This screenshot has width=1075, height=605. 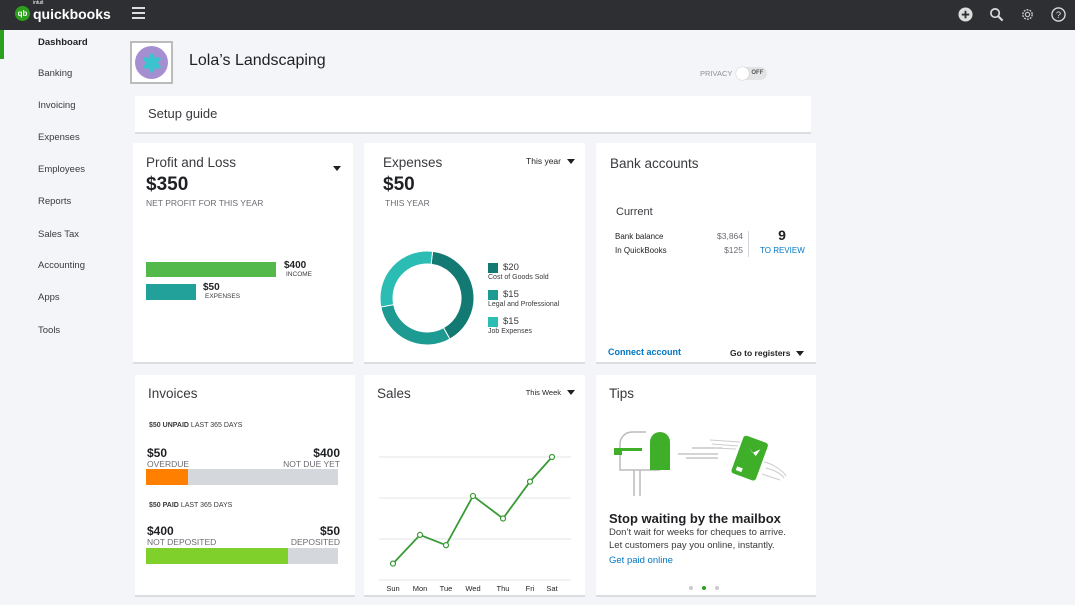 What do you see at coordinates (472, 588) in the screenshot?
I see `x-tick-label: Wed` at bounding box center [472, 588].